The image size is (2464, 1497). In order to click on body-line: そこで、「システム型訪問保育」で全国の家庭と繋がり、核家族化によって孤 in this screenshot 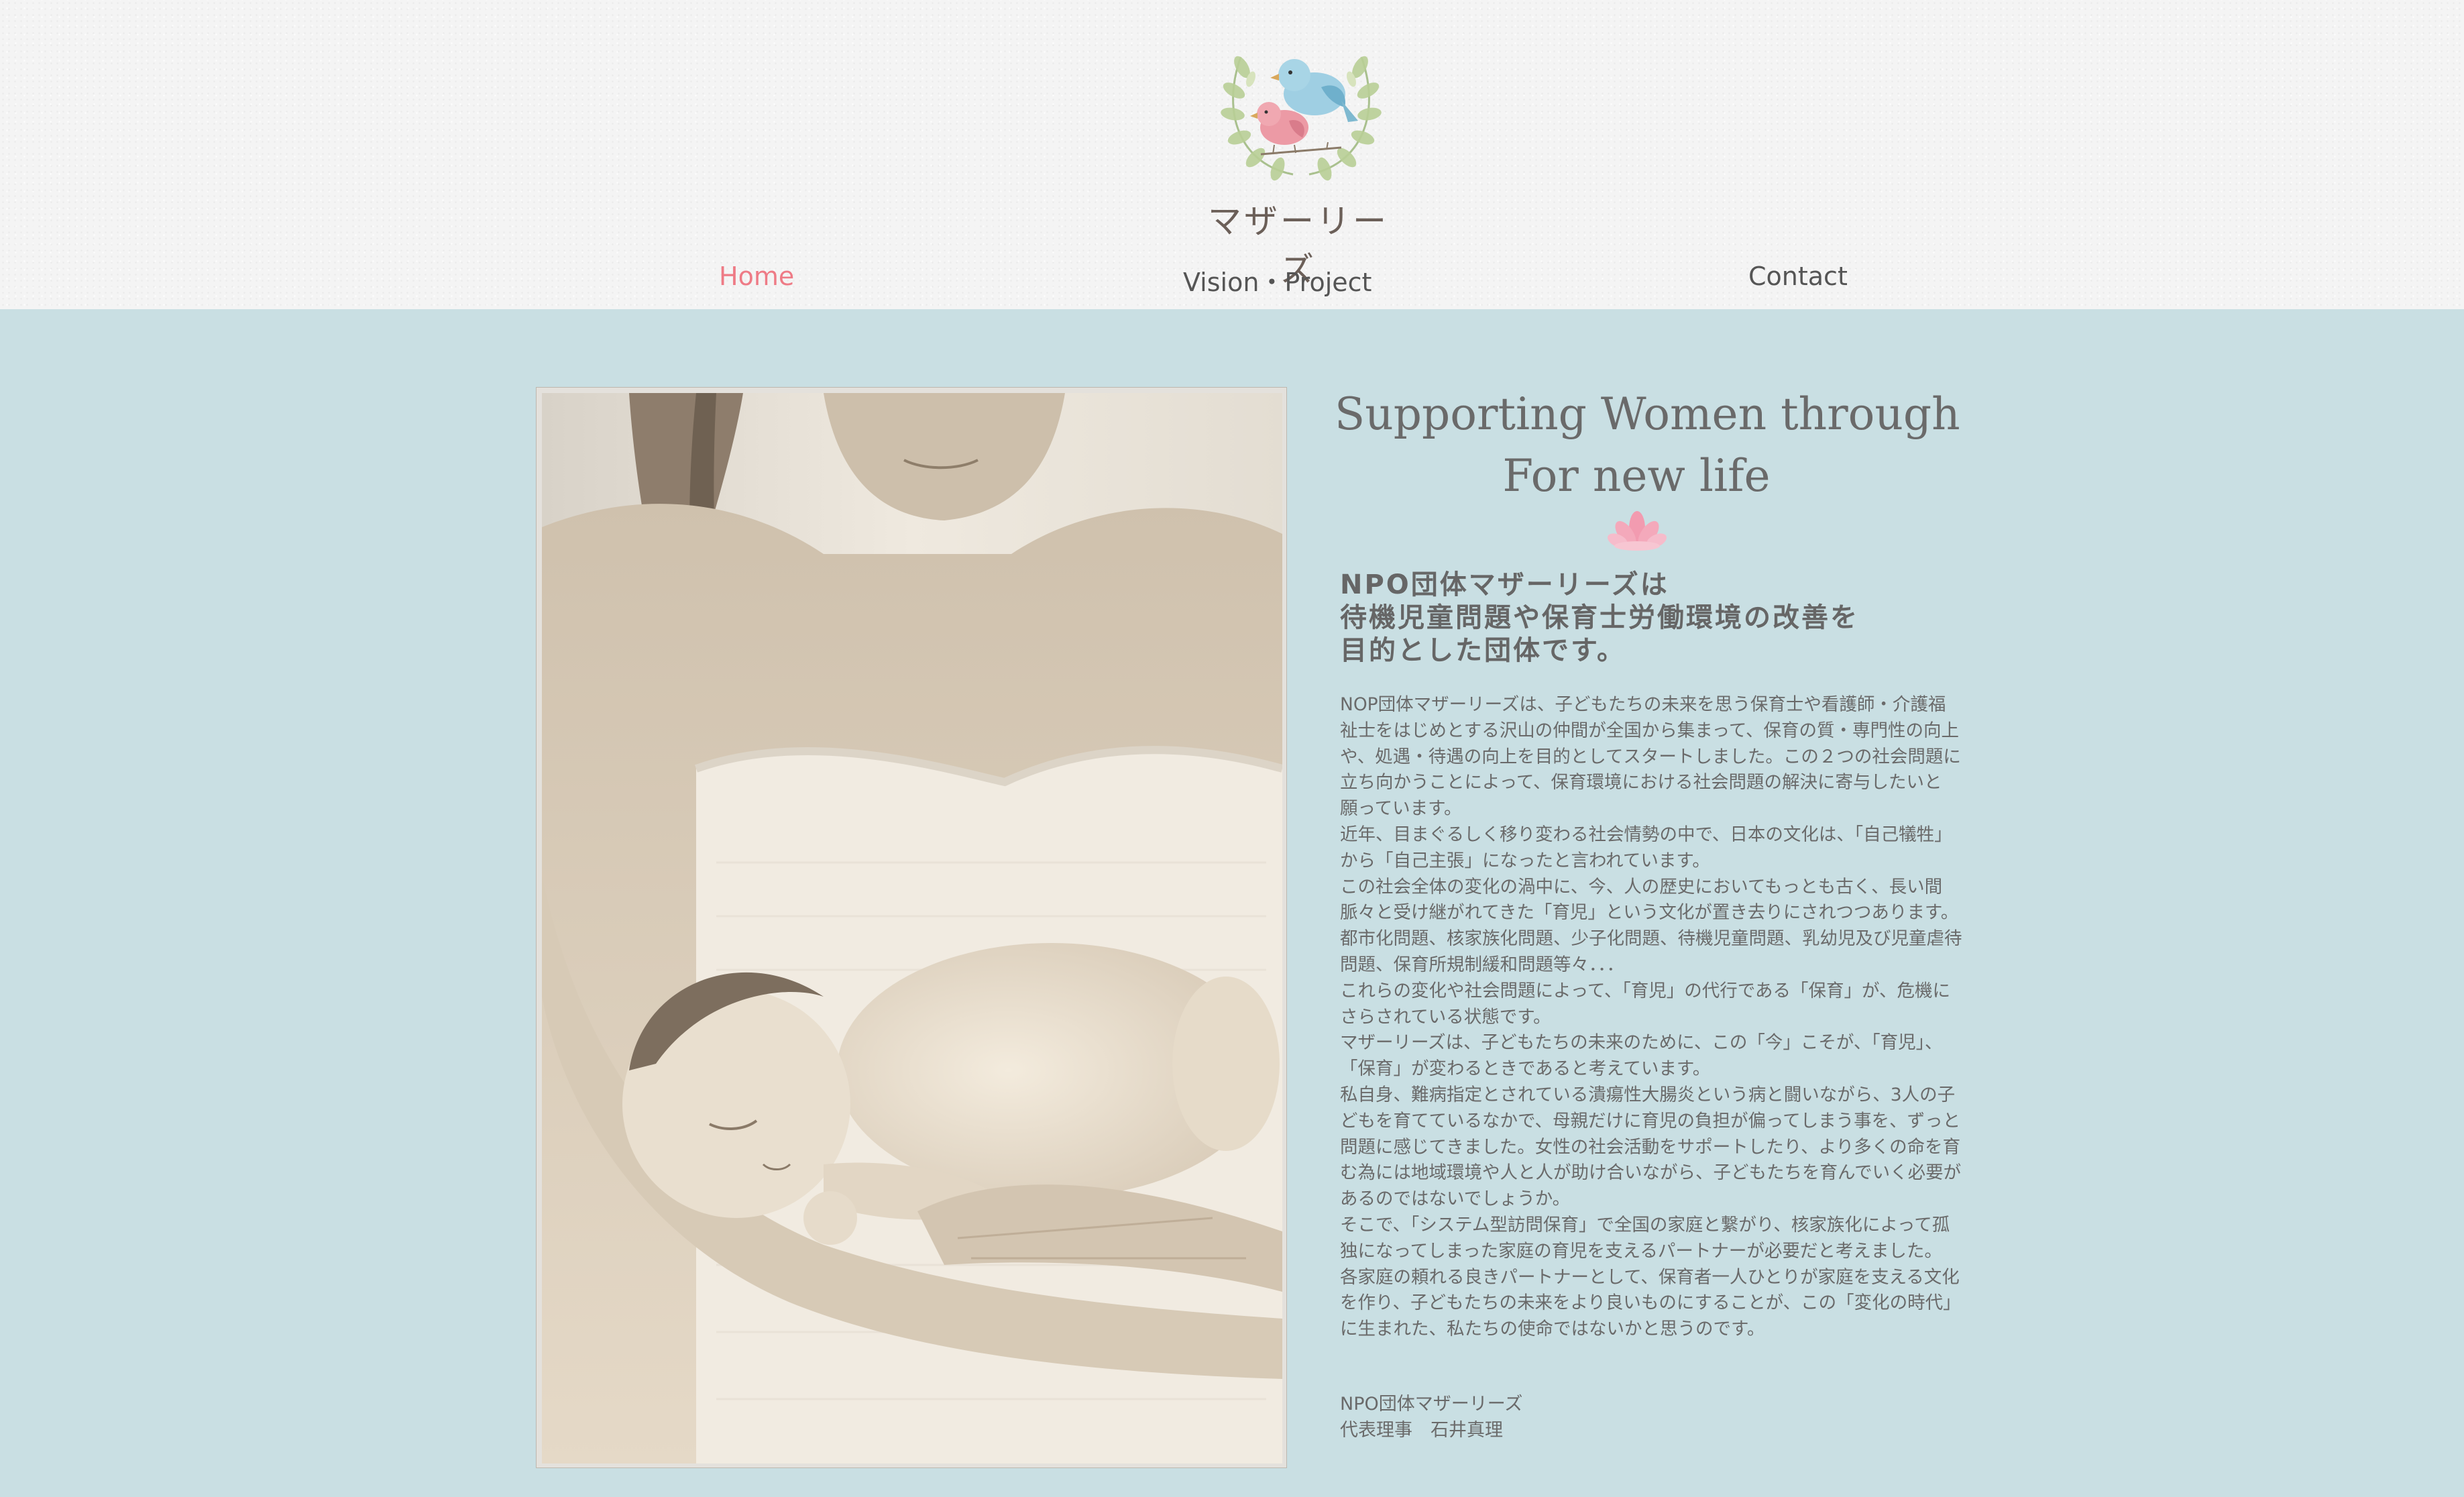, I will do `click(1645, 1224)`.